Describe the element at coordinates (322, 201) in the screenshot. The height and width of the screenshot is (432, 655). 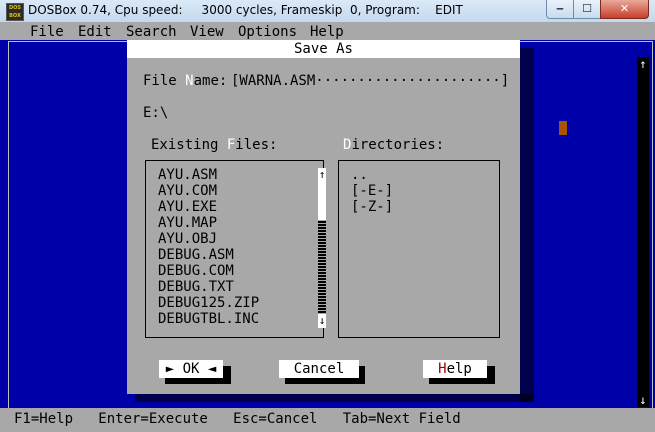
I see `files-scroll-thumb` at that location.